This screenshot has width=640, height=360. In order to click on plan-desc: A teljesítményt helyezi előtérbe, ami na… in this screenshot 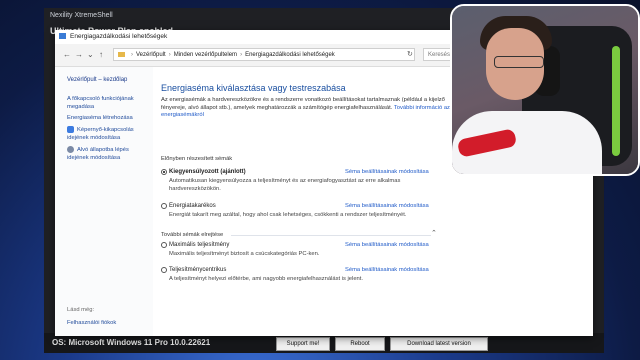, I will do `click(266, 279)`.